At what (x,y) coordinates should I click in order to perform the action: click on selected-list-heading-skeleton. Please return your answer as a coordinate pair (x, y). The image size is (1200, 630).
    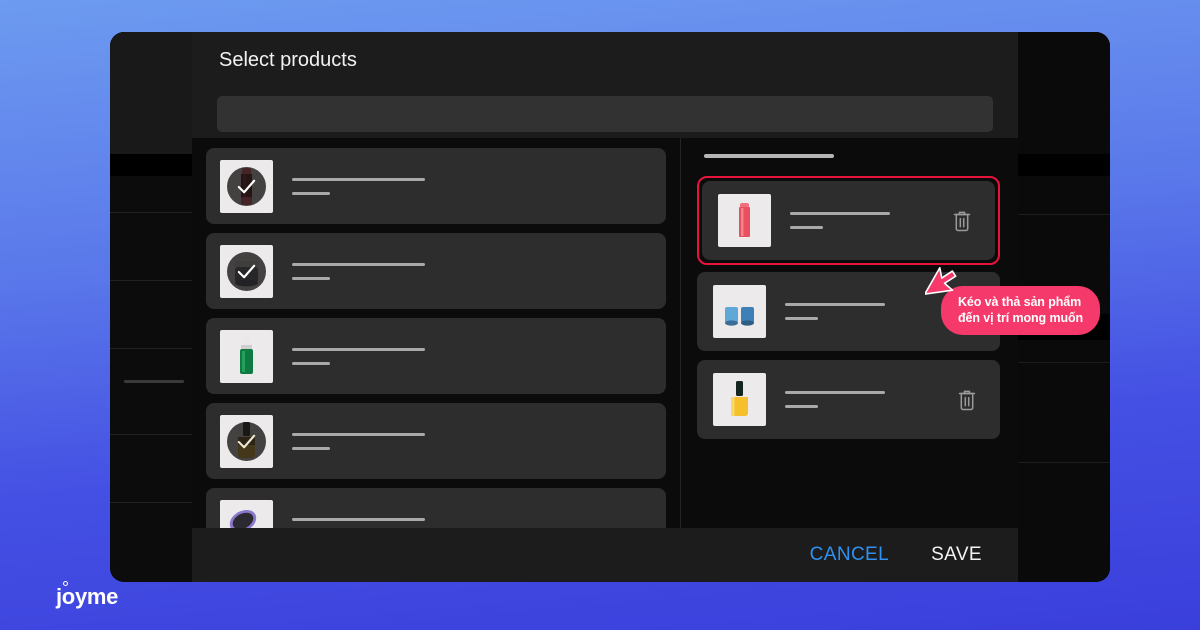
    Looking at the image, I should click on (769, 156).